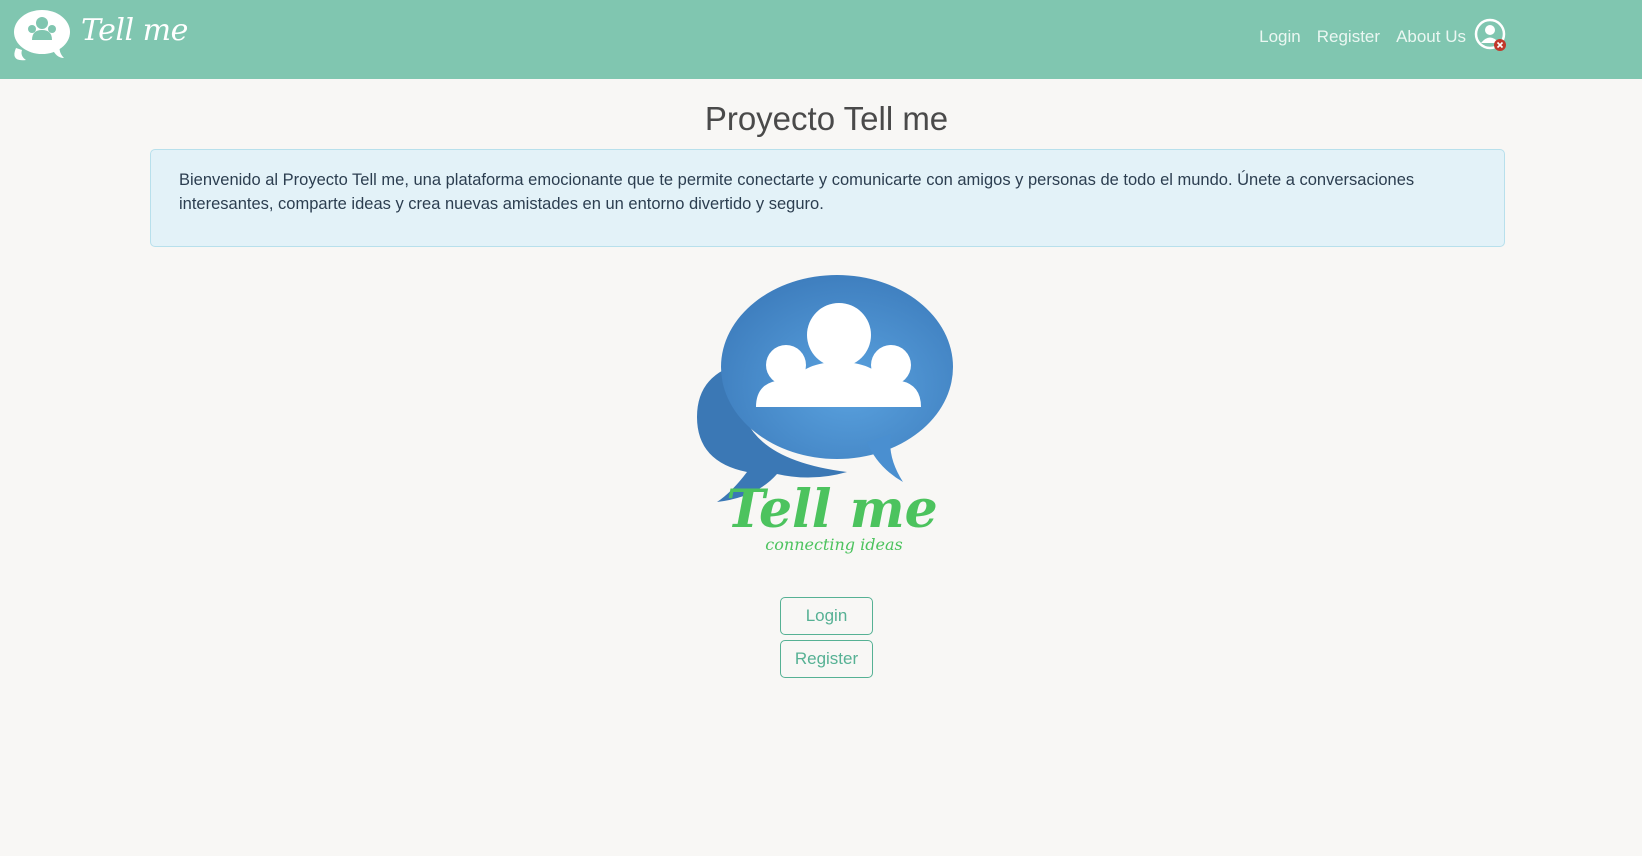 This screenshot has height=856, width=1642. Describe the element at coordinates (826, 616) in the screenshot. I see `login-button: Login` at that location.